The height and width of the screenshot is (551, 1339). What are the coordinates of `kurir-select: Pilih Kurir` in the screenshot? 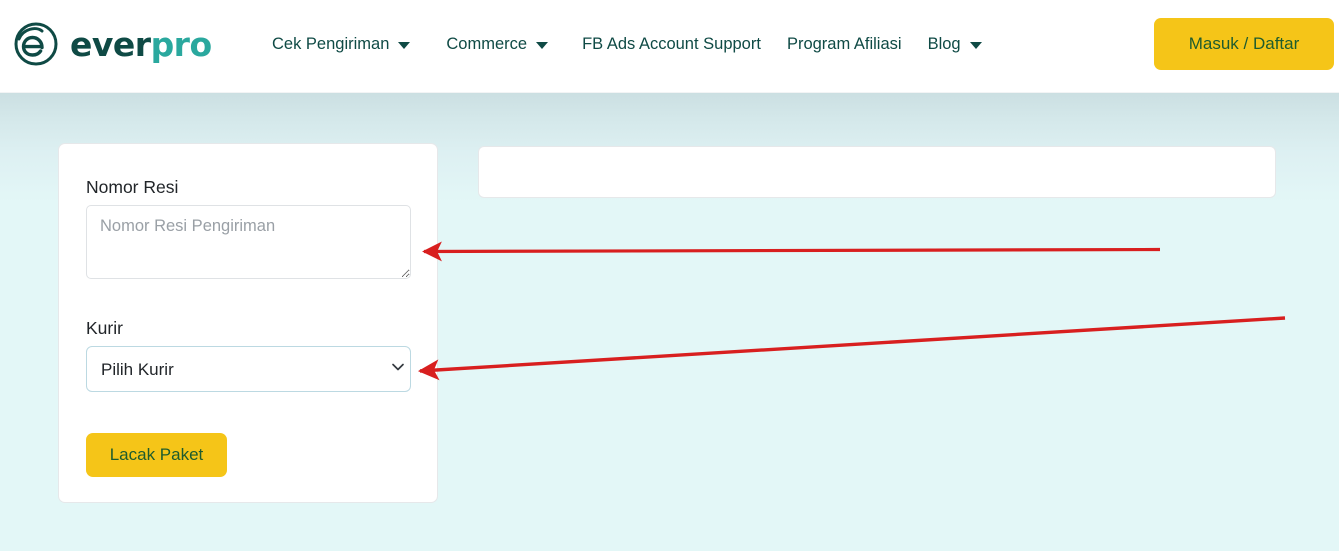 It's located at (248, 369).